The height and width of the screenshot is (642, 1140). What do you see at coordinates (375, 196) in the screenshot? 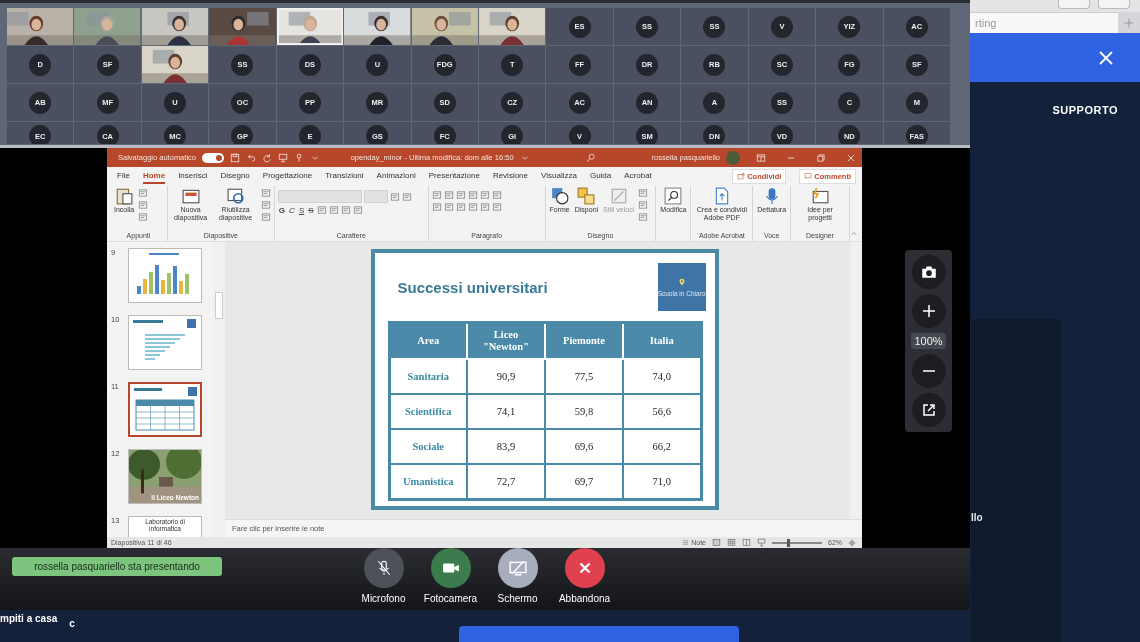
I see `font-size-field` at bounding box center [375, 196].